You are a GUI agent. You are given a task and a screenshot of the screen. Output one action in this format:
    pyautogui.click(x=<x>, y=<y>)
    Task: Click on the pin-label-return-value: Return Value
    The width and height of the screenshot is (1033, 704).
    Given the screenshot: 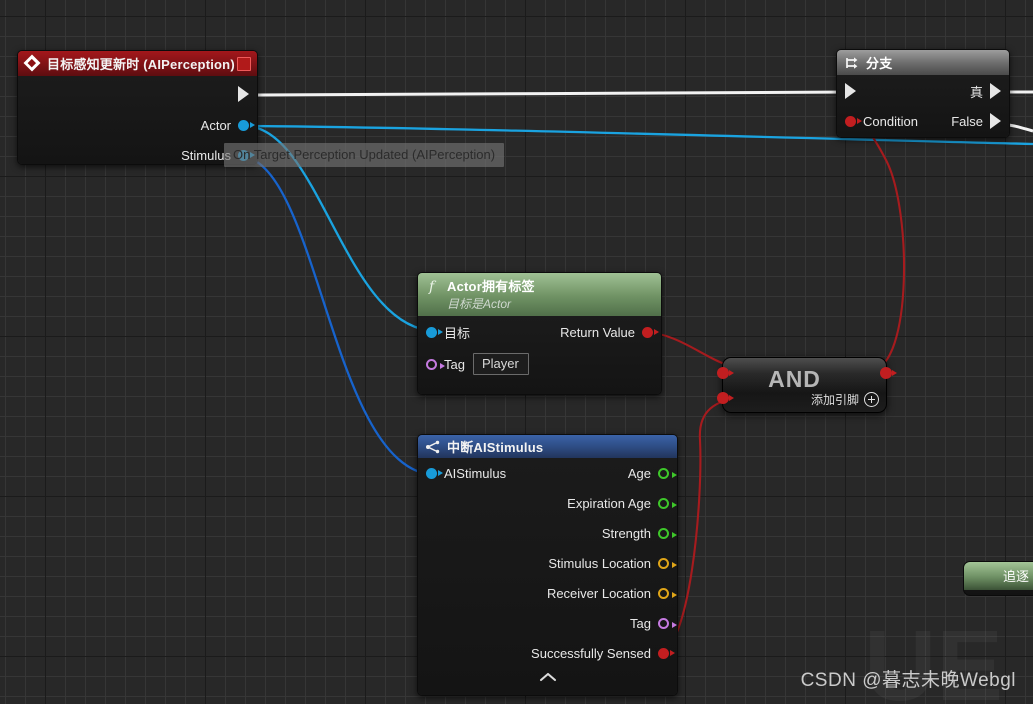 What is the action you would take?
    pyautogui.click(x=597, y=332)
    